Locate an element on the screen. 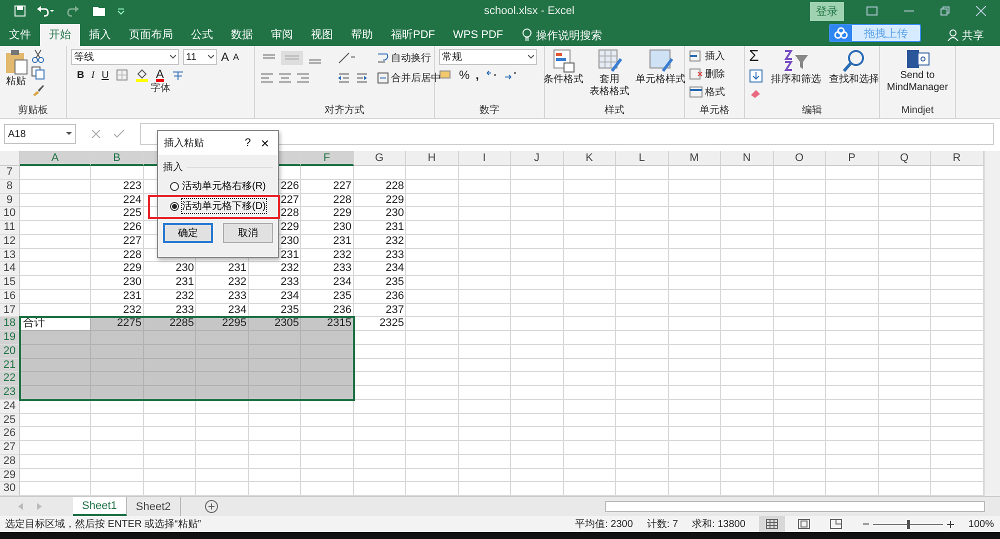 The height and width of the screenshot is (539, 1000). ok-button: 确定 is located at coordinates (188, 233).